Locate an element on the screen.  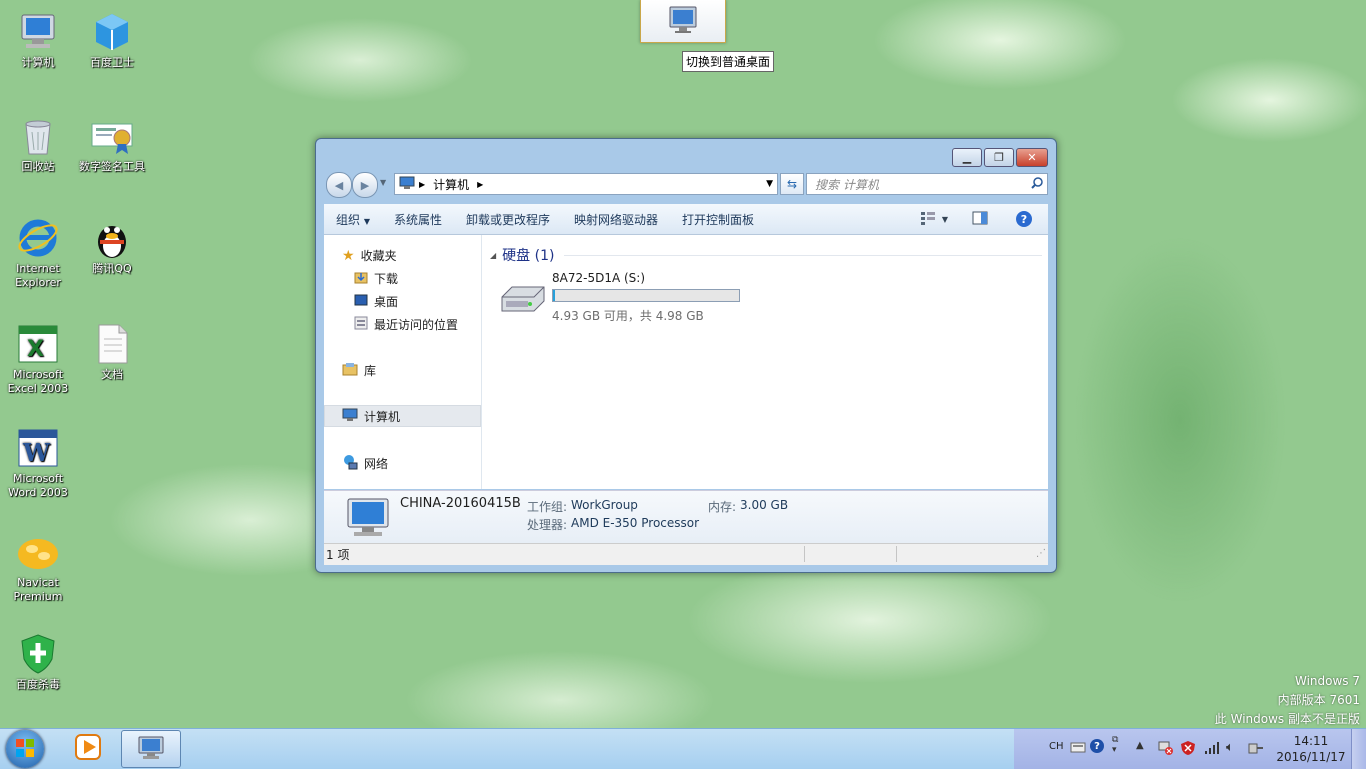
desk-icon-excel: X Microsoft Excel 2003 is located at coordinates (38, 359).